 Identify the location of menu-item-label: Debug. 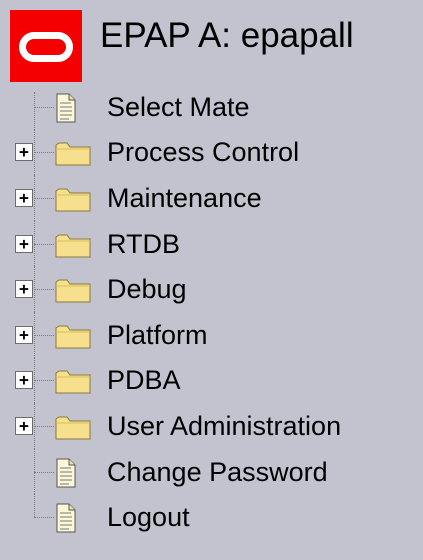
(147, 289).